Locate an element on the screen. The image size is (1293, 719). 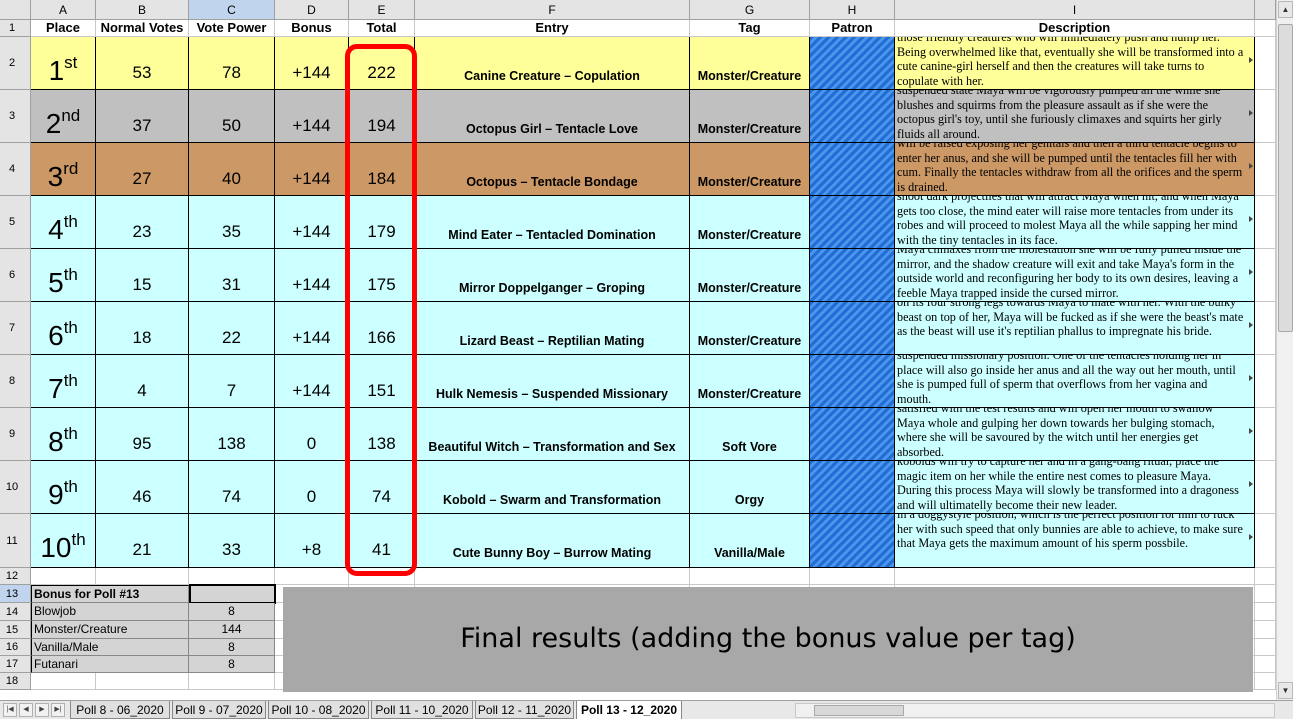
entry-cell: Canine Creature – Copulation is located at coordinates (552, 63).